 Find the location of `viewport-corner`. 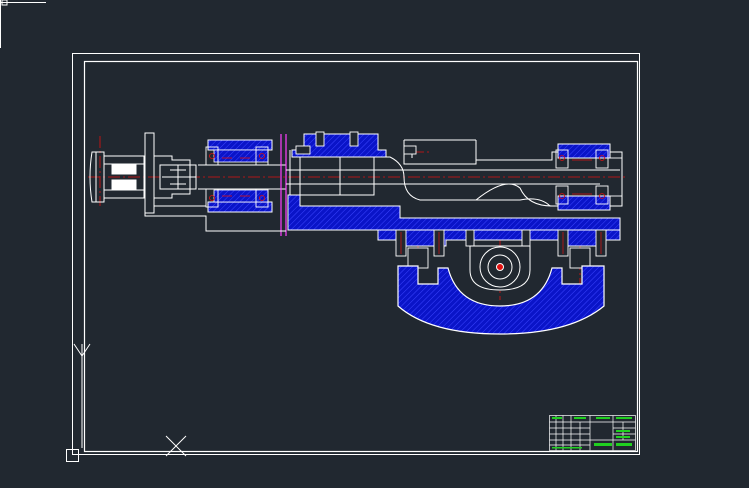

viewport-corner is located at coordinates (23, 24).